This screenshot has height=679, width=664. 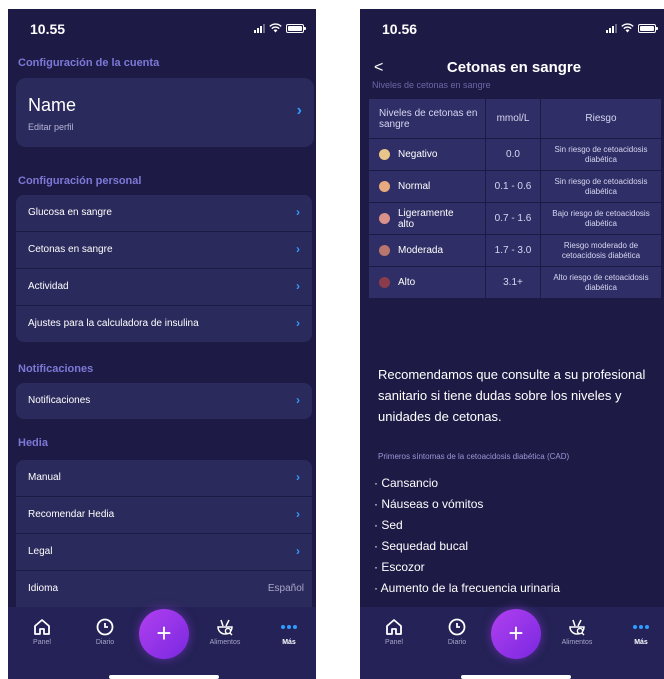 I want to click on page-title: Cetonas en sangre, so click(x=514, y=67).